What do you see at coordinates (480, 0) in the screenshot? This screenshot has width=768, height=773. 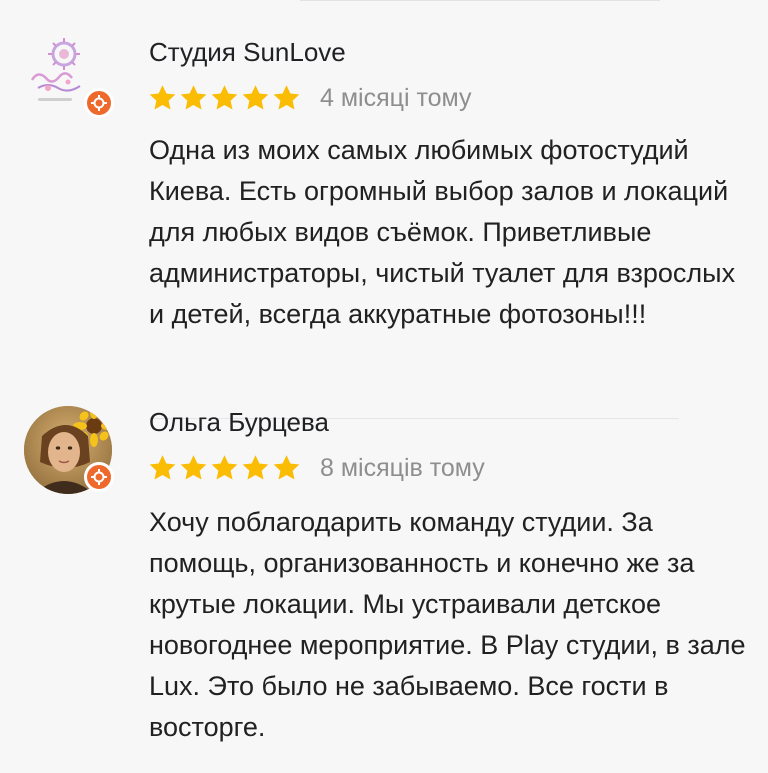 I see `top-divider` at bounding box center [480, 0].